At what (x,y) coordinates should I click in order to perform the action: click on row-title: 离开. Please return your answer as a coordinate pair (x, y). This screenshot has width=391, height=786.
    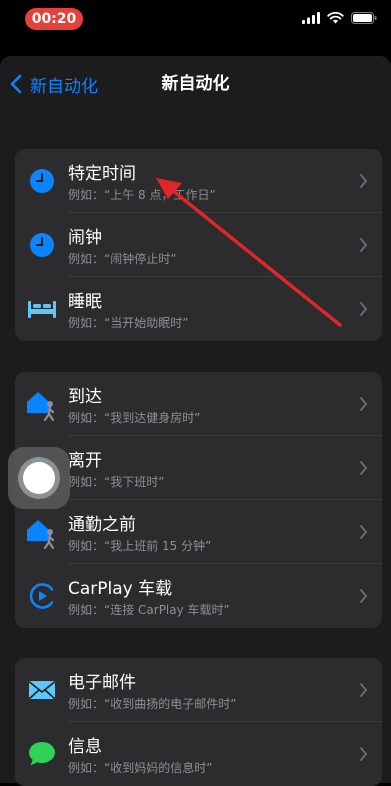
    Looking at the image, I should click on (85, 461).